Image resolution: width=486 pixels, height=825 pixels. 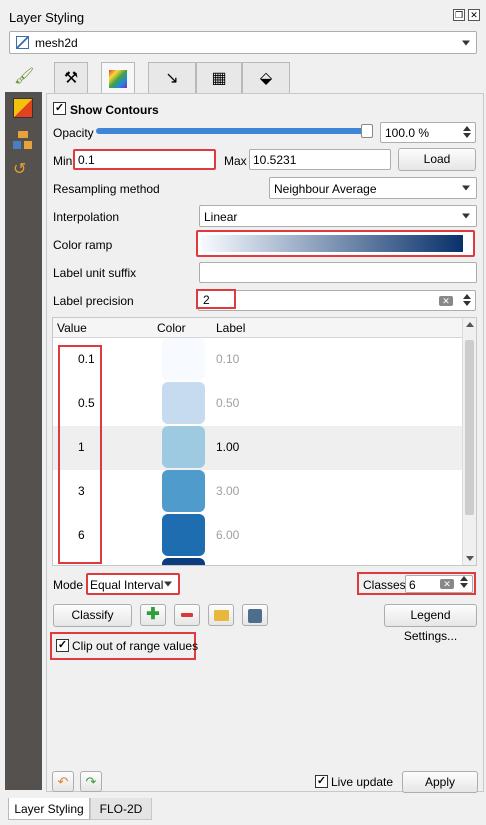 I want to click on max-input: 10.5231, so click(x=320, y=159).